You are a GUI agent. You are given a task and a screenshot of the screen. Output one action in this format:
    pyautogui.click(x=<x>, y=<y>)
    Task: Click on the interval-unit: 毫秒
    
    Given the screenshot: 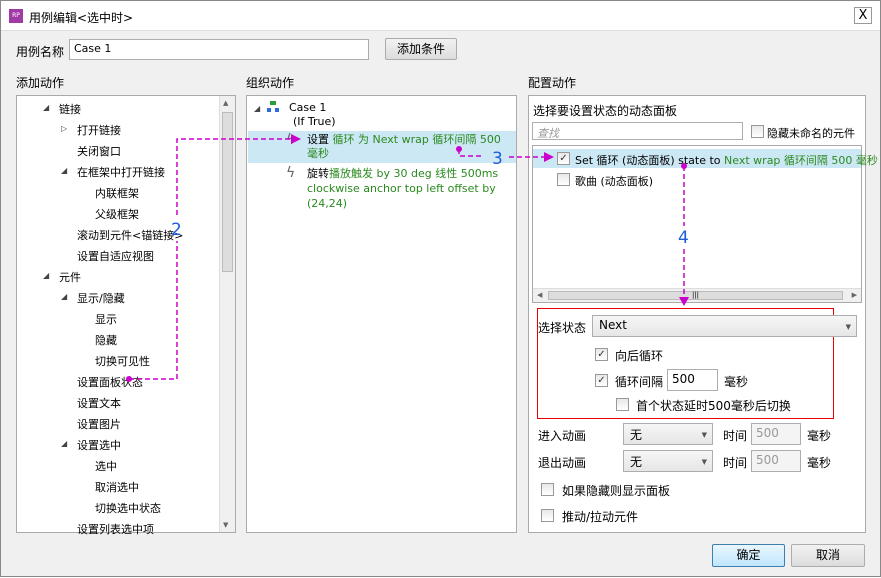 What is the action you would take?
    pyautogui.click(x=736, y=382)
    